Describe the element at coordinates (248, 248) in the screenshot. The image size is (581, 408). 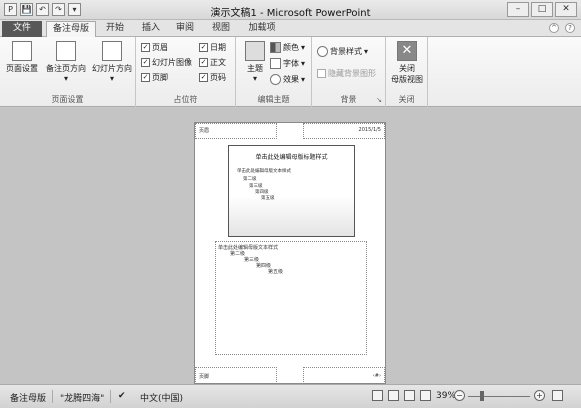
I see `notes-line-1: 单击此处编辑母版文本样式` at that location.